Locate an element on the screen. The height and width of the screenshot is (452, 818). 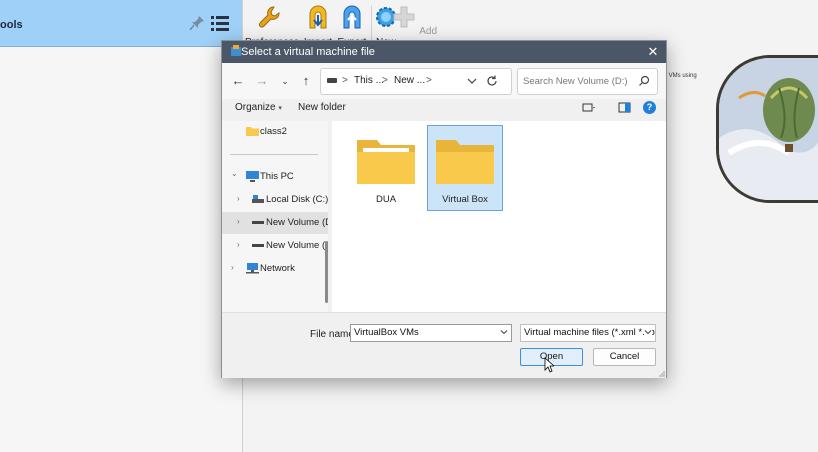
tree-item-new-volume-e: › New Volume (E is located at coordinates (275, 246).